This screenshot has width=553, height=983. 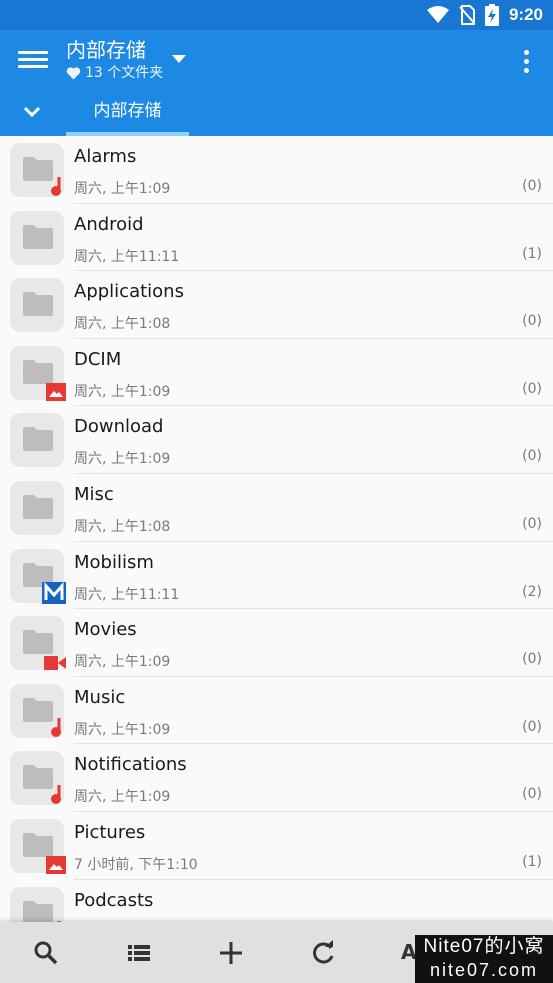 What do you see at coordinates (525, 14) in the screenshot?
I see `status-time: 9:20` at bounding box center [525, 14].